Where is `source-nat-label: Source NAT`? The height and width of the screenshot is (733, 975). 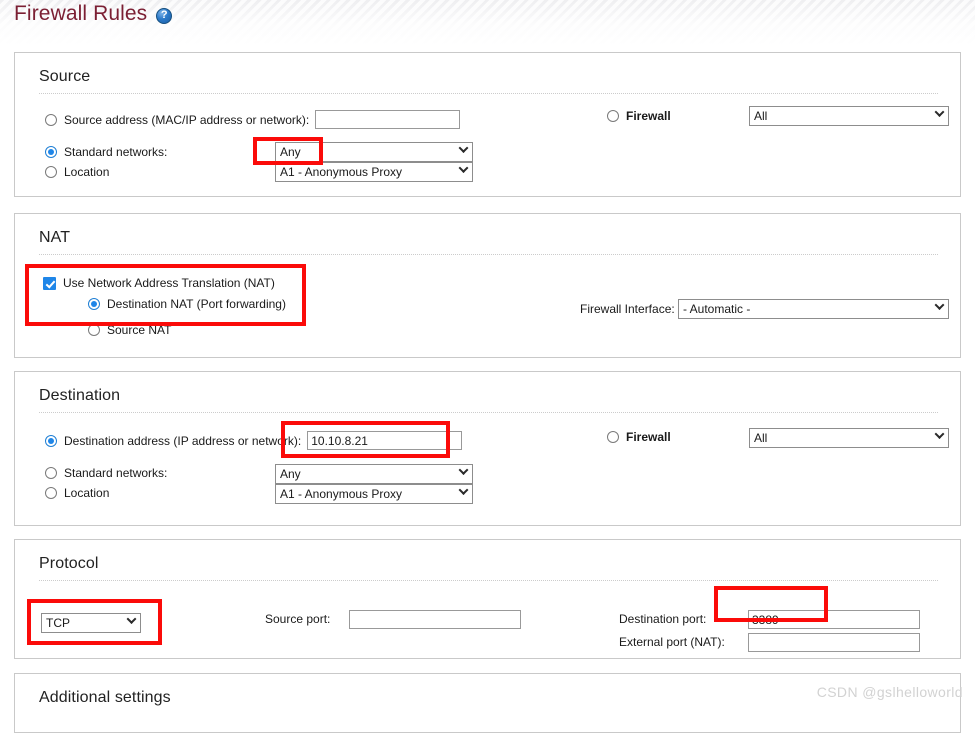 source-nat-label: Source NAT is located at coordinates (139, 330).